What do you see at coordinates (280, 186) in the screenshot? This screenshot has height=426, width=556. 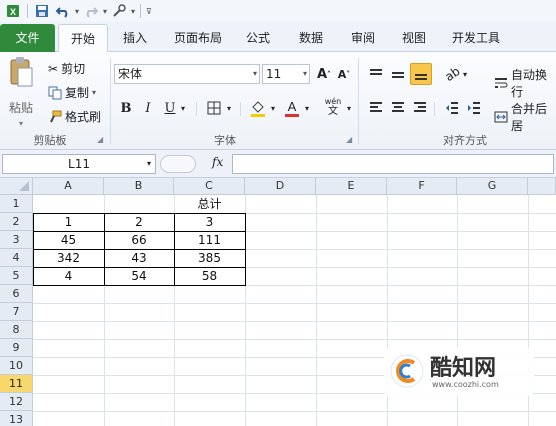 I see `column-header-d: D` at bounding box center [280, 186].